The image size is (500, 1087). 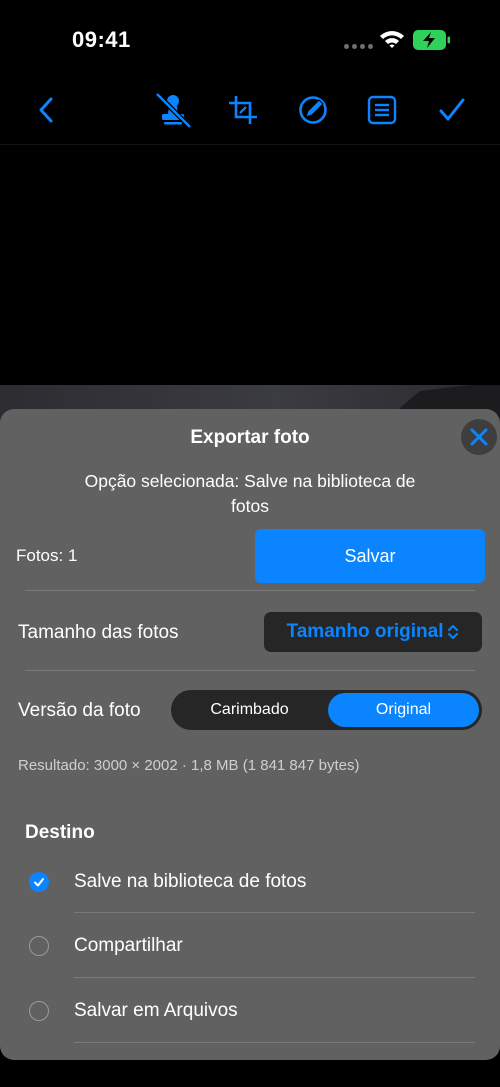 I want to click on markup-button, so click(x=313, y=110).